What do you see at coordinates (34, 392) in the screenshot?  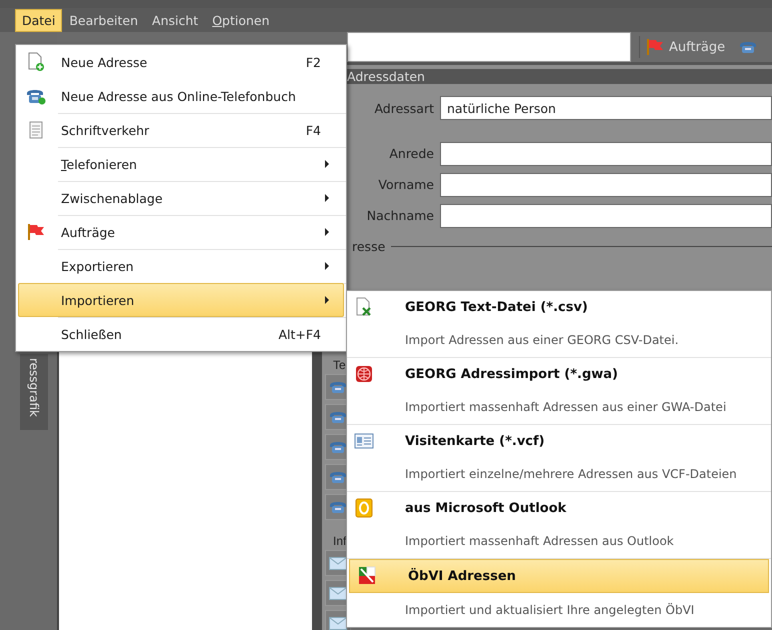 I see `side-tab: ressgrafik` at bounding box center [34, 392].